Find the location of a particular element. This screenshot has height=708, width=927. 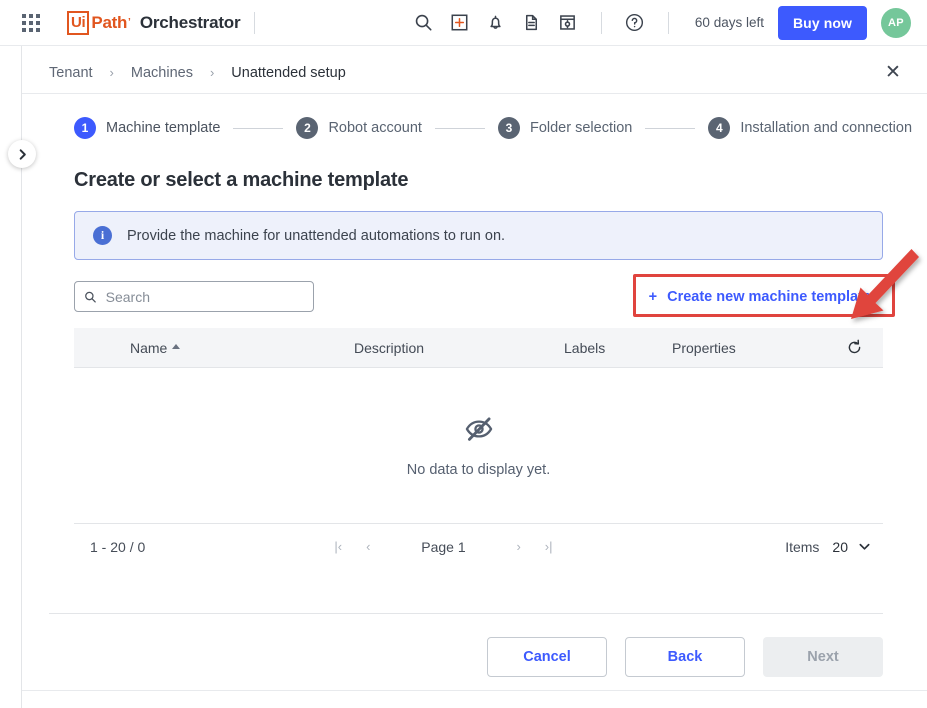

bottom-strip is located at coordinates (474, 699).